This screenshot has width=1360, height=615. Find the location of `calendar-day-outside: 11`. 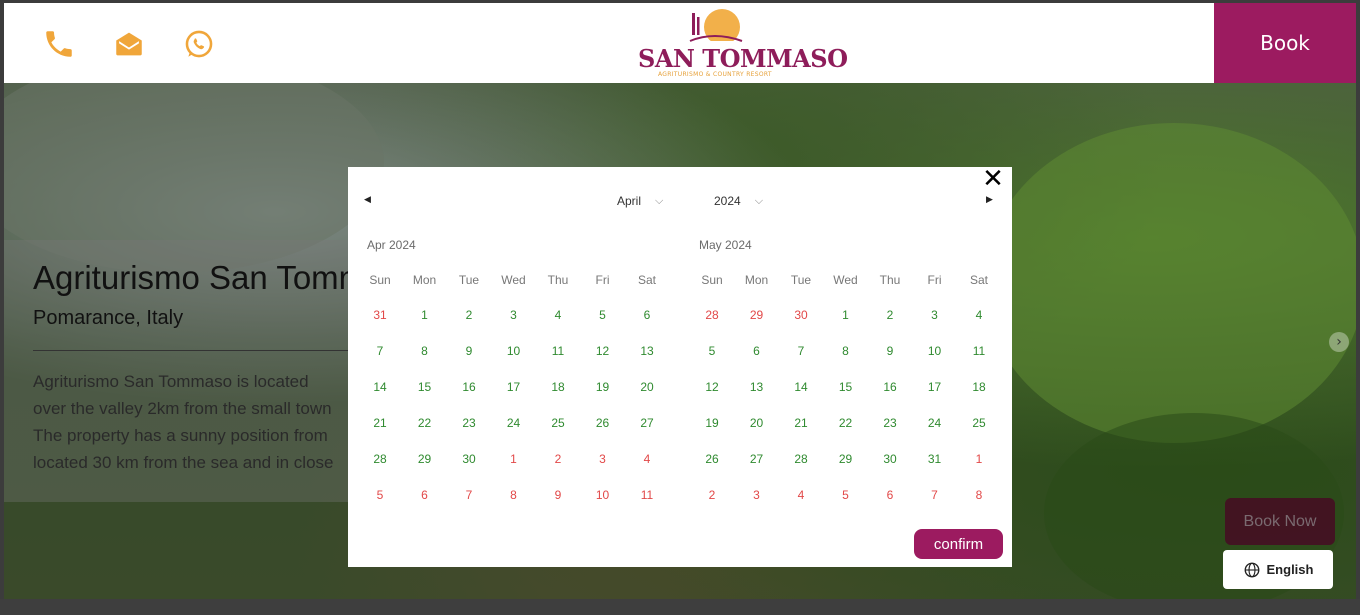

calendar-day-outside: 11 is located at coordinates (647, 495).